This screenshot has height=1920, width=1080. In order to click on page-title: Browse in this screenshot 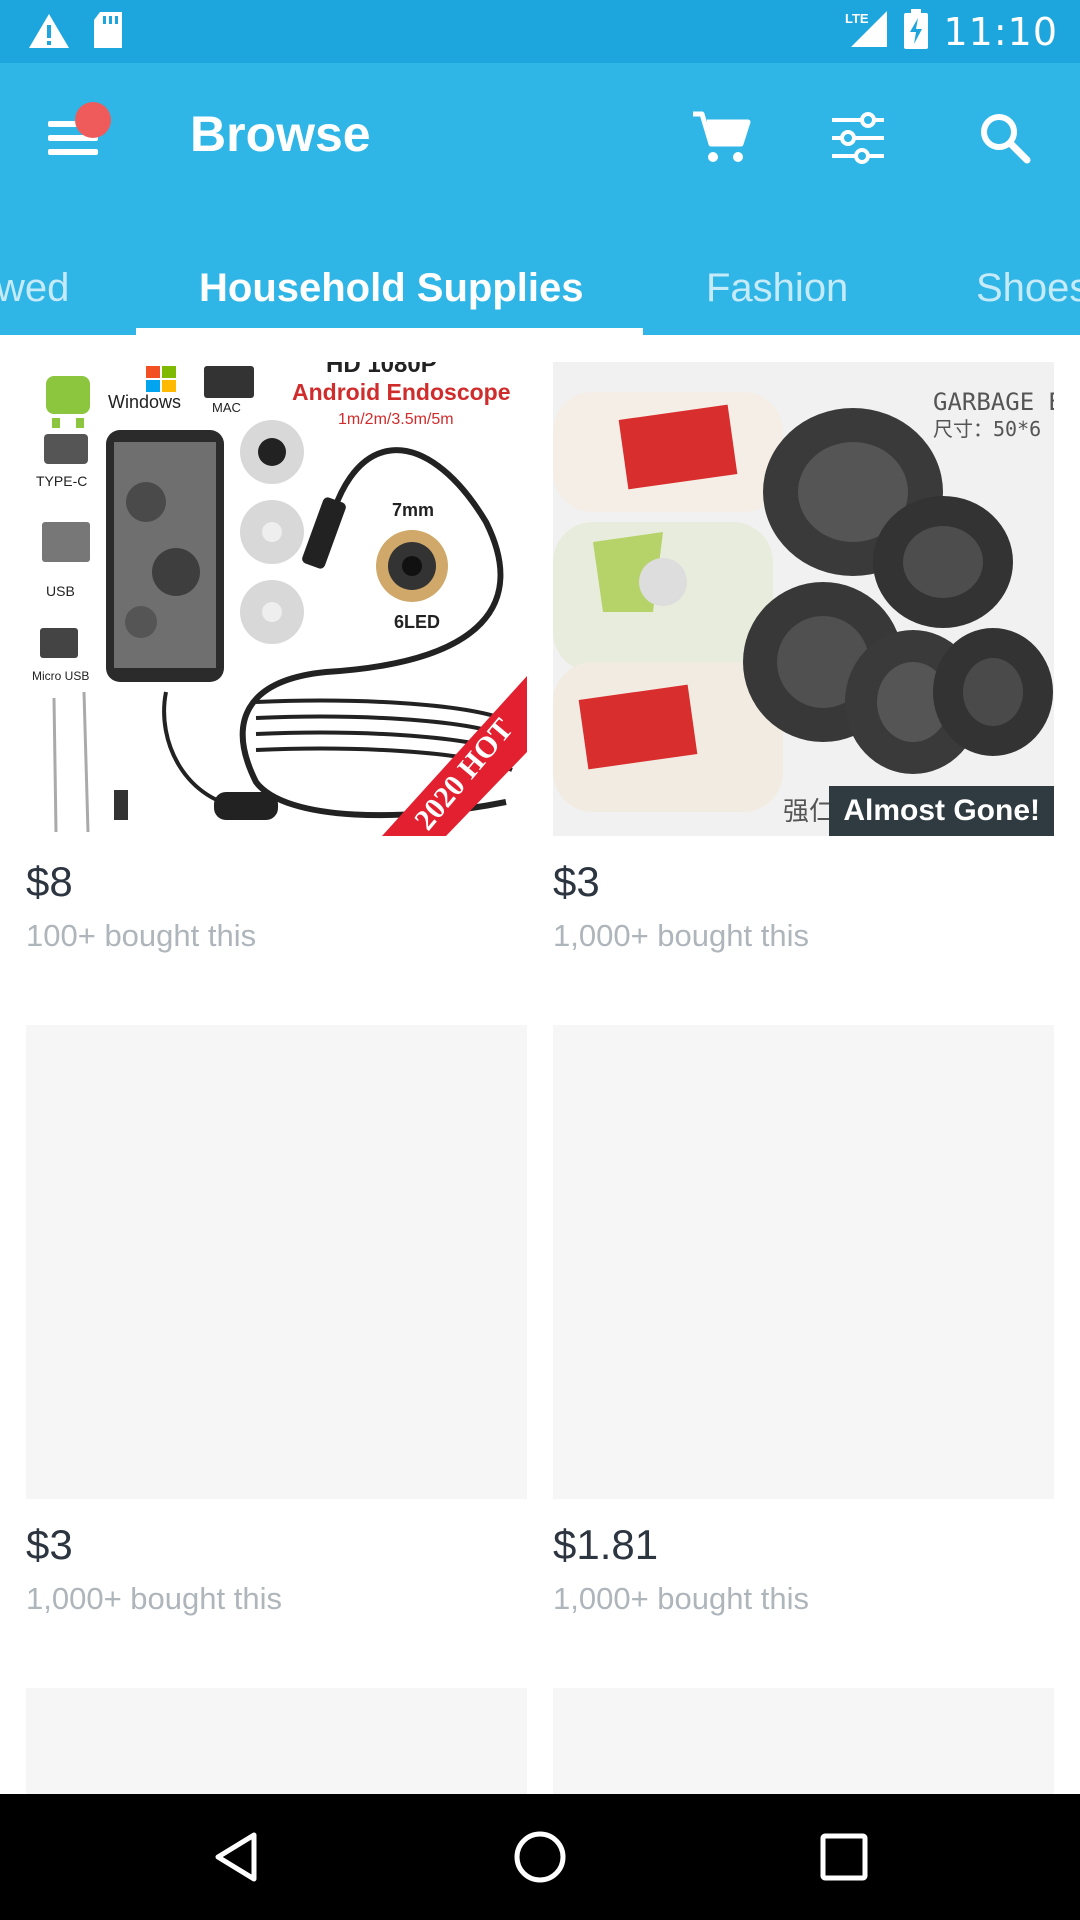, I will do `click(280, 134)`.